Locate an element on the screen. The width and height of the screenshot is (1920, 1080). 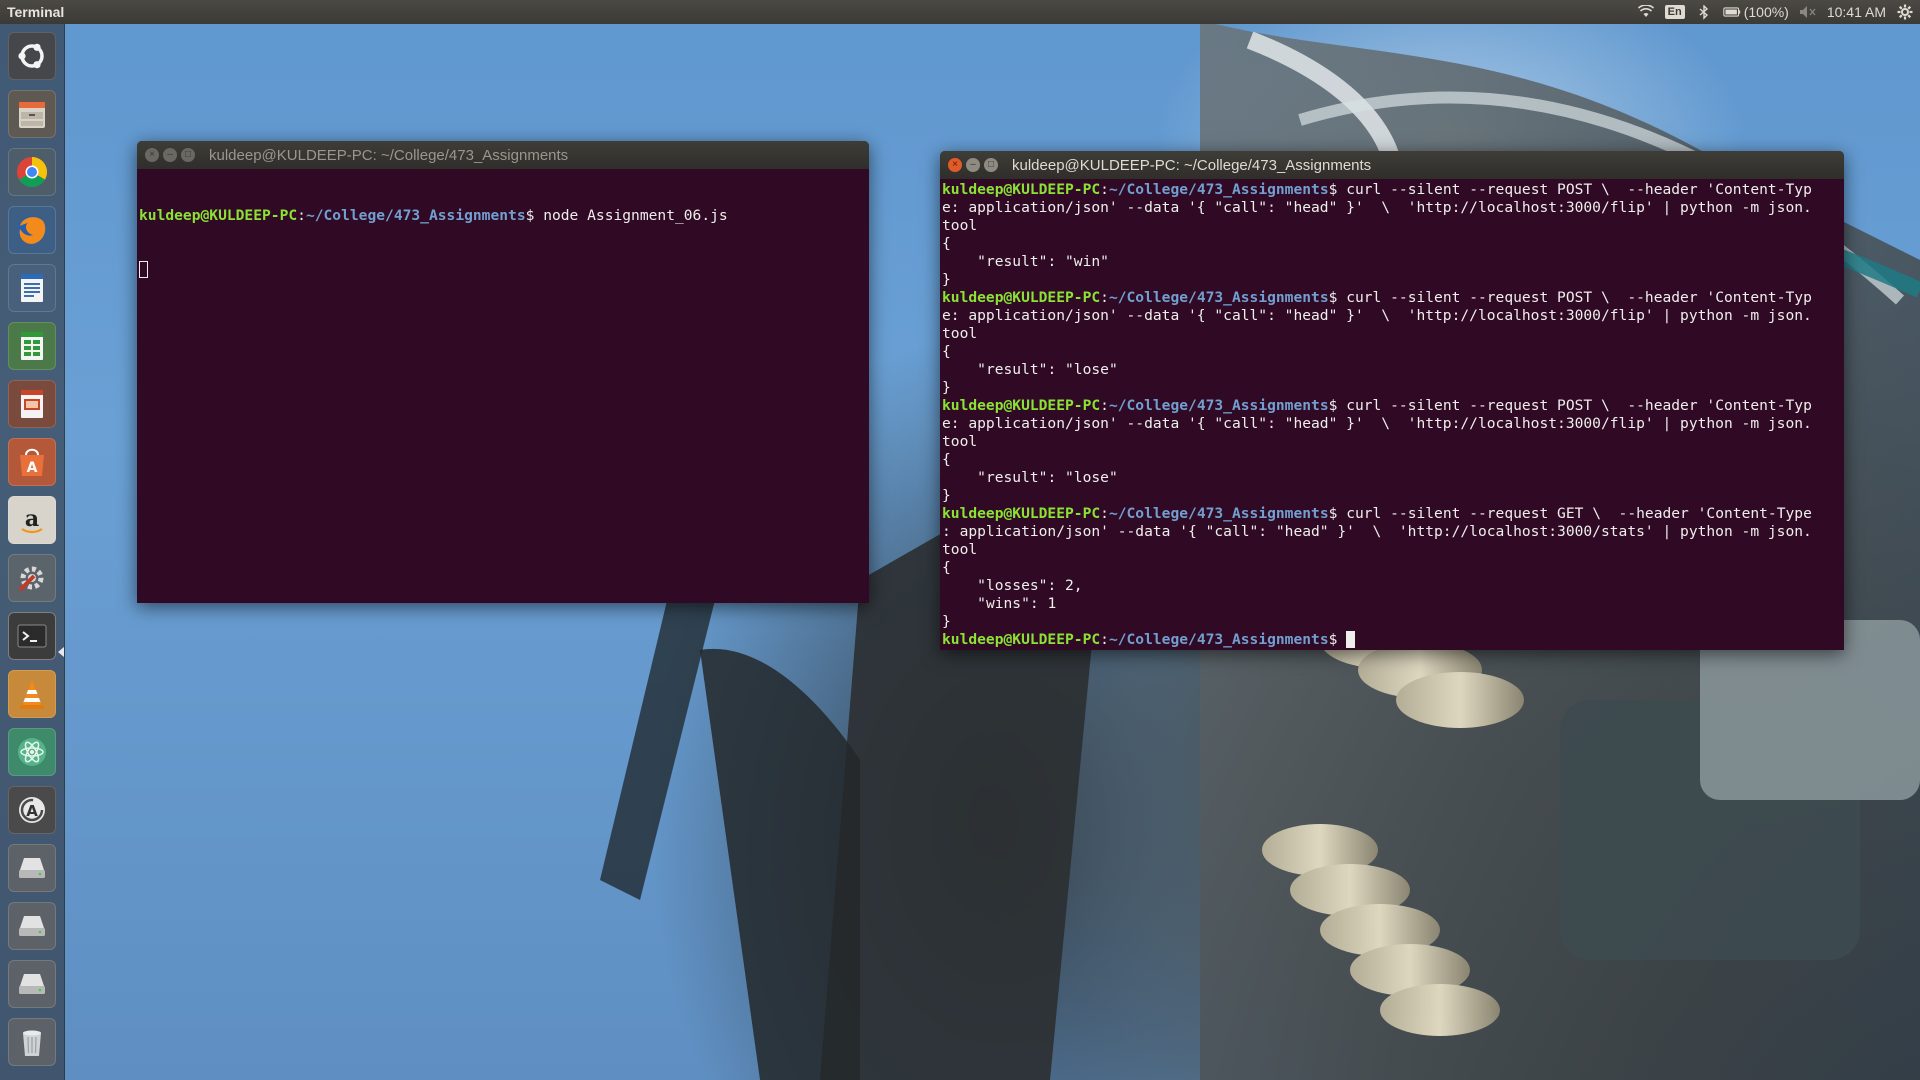
battery-indicator: (100%) is located at coordinates (1755, 12).